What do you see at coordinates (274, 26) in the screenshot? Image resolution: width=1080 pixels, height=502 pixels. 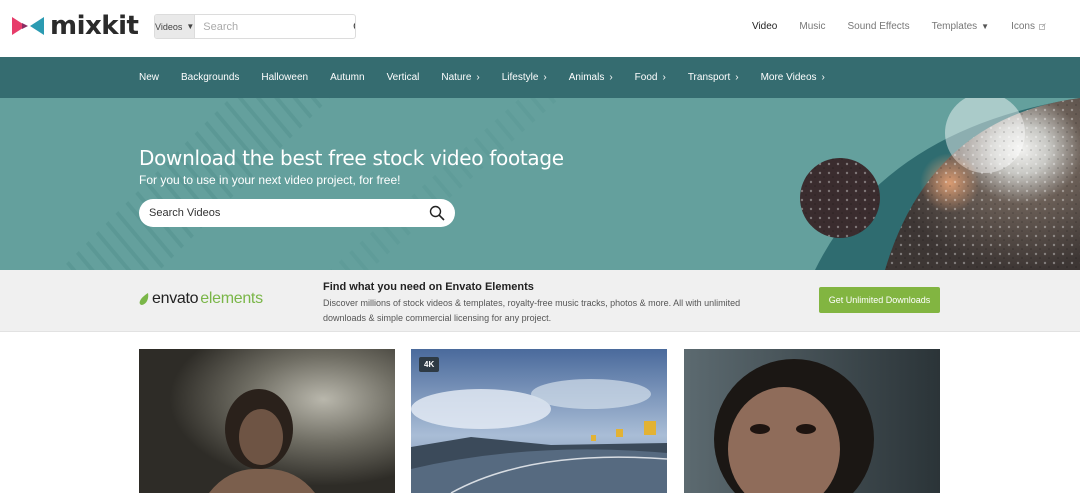 I see `search-input` at bounding box center [274, 26].